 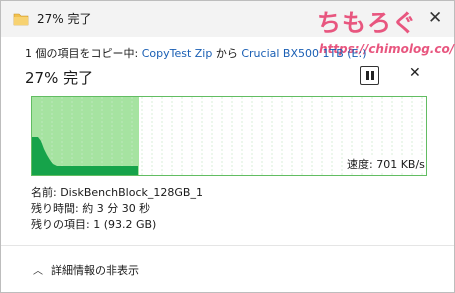 I want to click on hide-details-toggle: ︿ 詳細情報の非表示, so click(x=86, y=270).